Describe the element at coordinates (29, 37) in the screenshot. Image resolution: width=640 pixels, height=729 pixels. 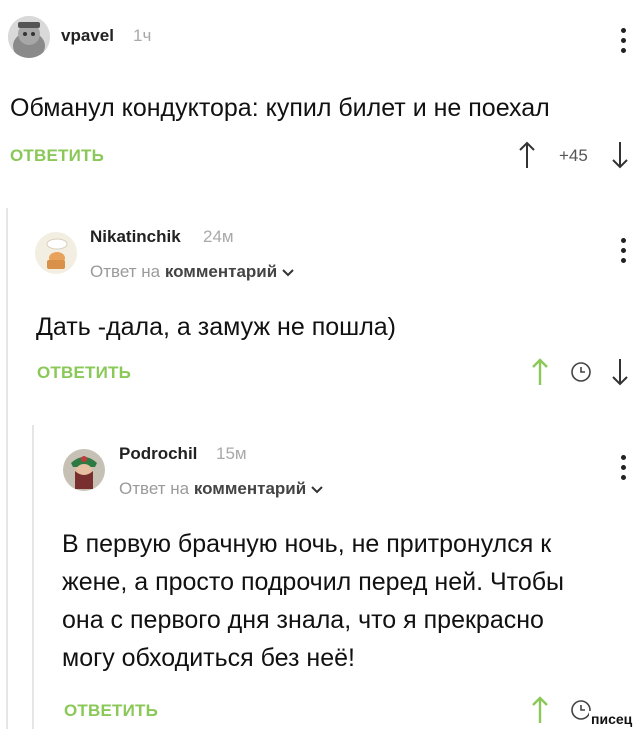
I see `avatar-vpavel` at that location.